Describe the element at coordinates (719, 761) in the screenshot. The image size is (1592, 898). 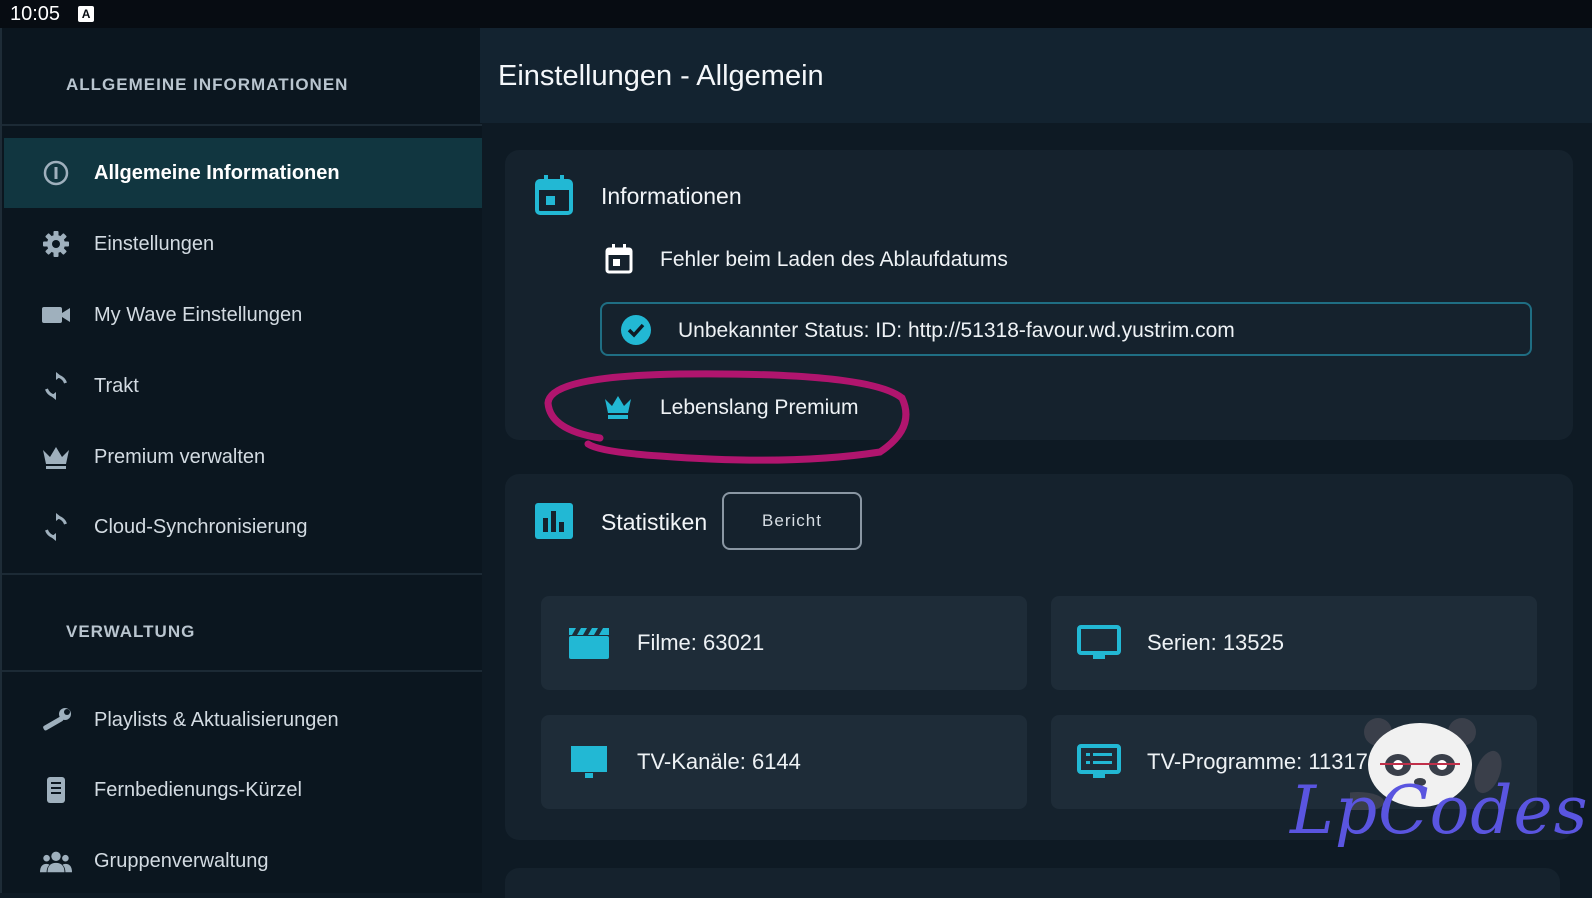
I see `stat-label: TV-Kanäle: 6144` at that location.